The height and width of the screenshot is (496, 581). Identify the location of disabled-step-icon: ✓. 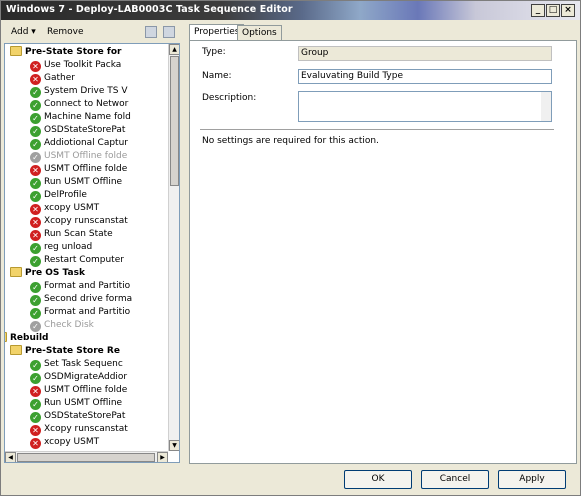
(35, 157).